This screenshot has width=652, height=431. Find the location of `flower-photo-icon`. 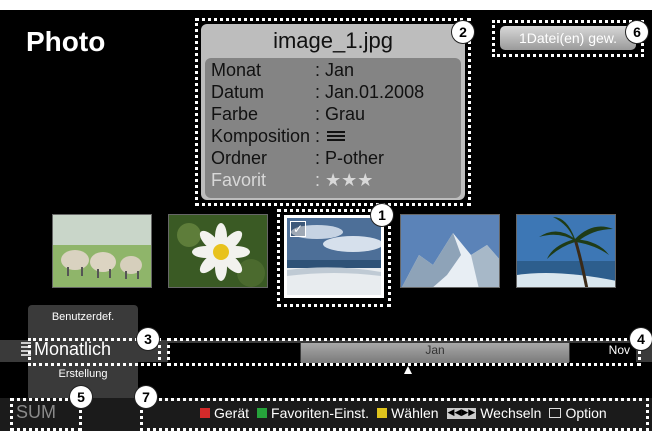

flower-photo-icon is located at coordinates (218, 251).